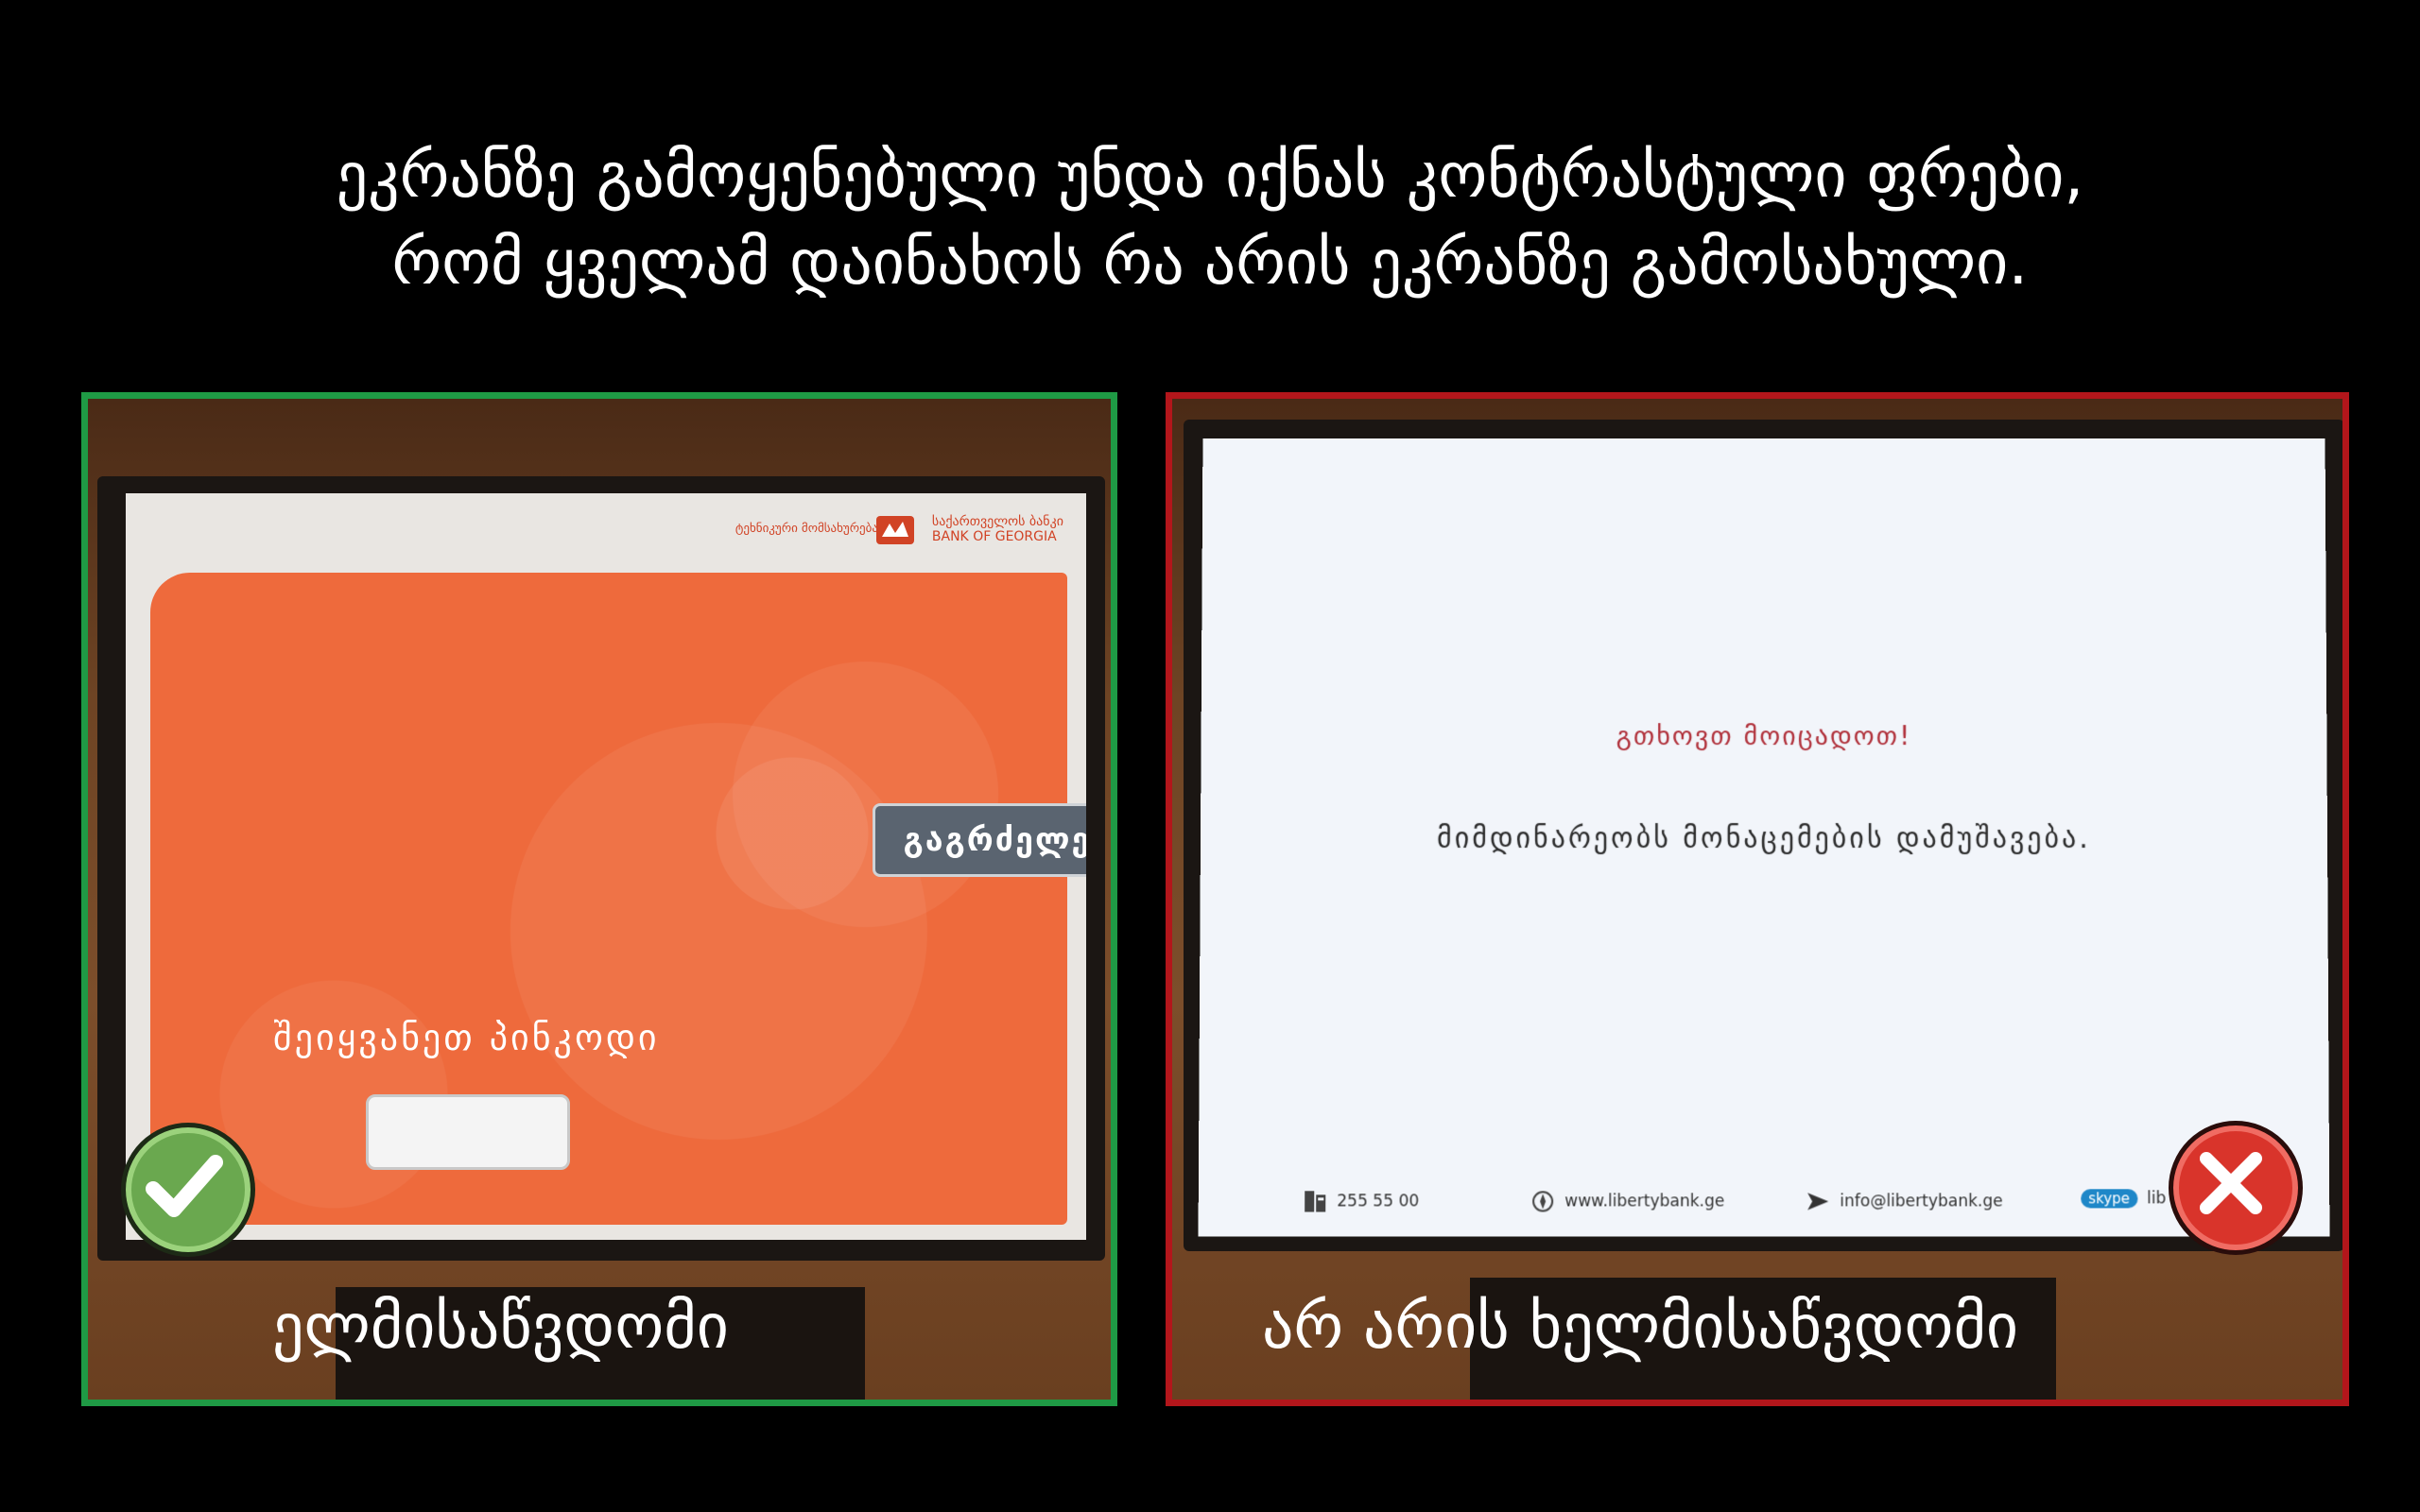 This screenshot has width=2420, height=1512. I want to click on email-address: info@libertybank.ge, so click(1921, 1201).